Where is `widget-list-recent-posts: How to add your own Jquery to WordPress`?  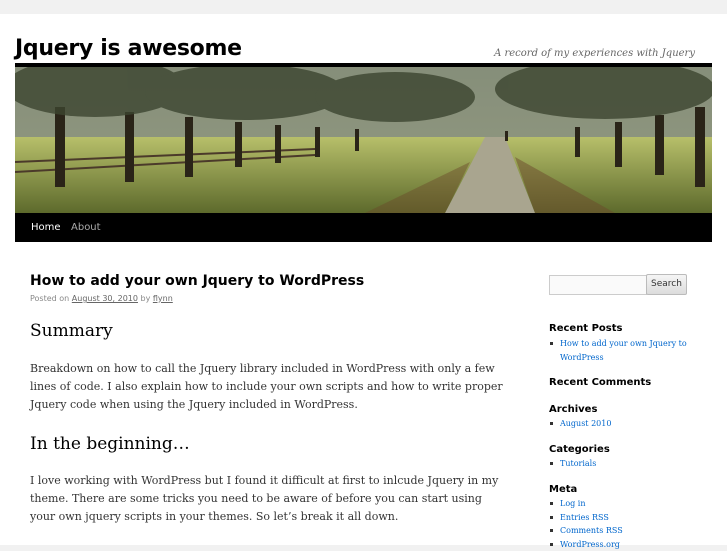 widget-list-recent-posts: How to add your own Jquery to WordPress is located at coordinates (634, 350).